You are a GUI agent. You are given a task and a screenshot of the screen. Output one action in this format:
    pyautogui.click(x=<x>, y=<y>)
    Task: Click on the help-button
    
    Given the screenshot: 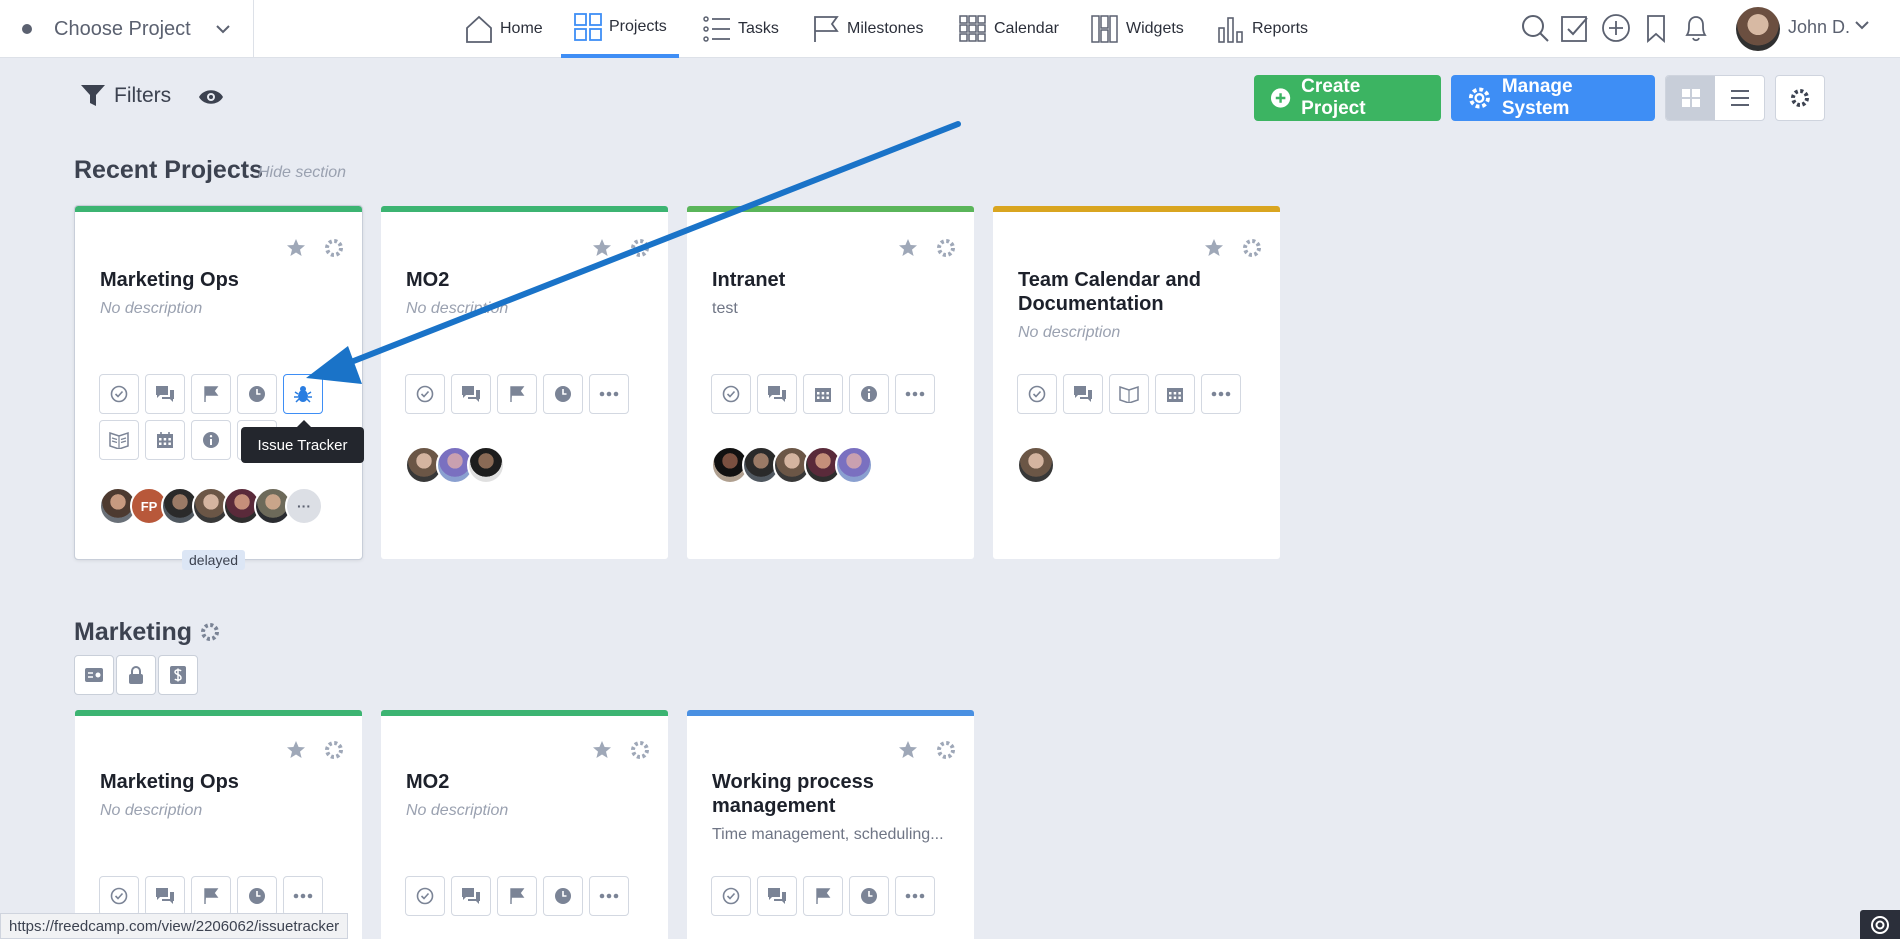 What is the action you would take?
    pyautogui.click(x=1880, y=924)
    